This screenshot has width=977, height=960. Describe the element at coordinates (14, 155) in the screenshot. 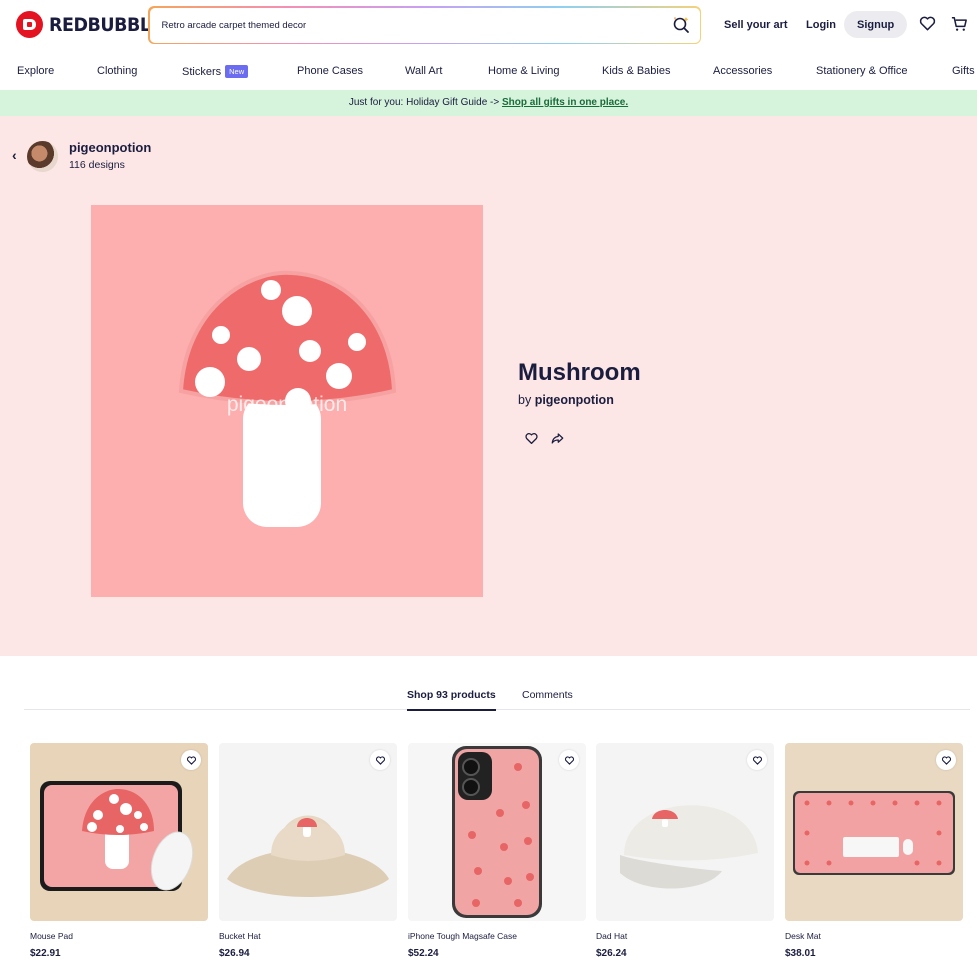

I see `back-chevron-icon: ‹` at that location.